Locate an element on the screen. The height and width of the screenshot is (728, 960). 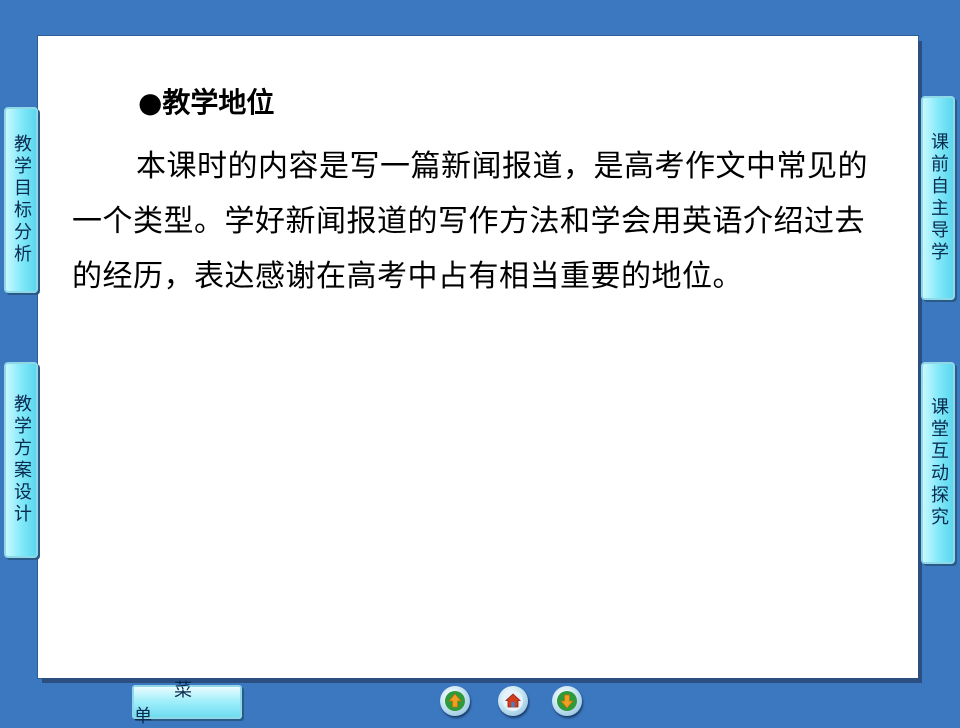
tab-classroom-interaction: 课堂互动探究 is located at coordinates (938, 463).